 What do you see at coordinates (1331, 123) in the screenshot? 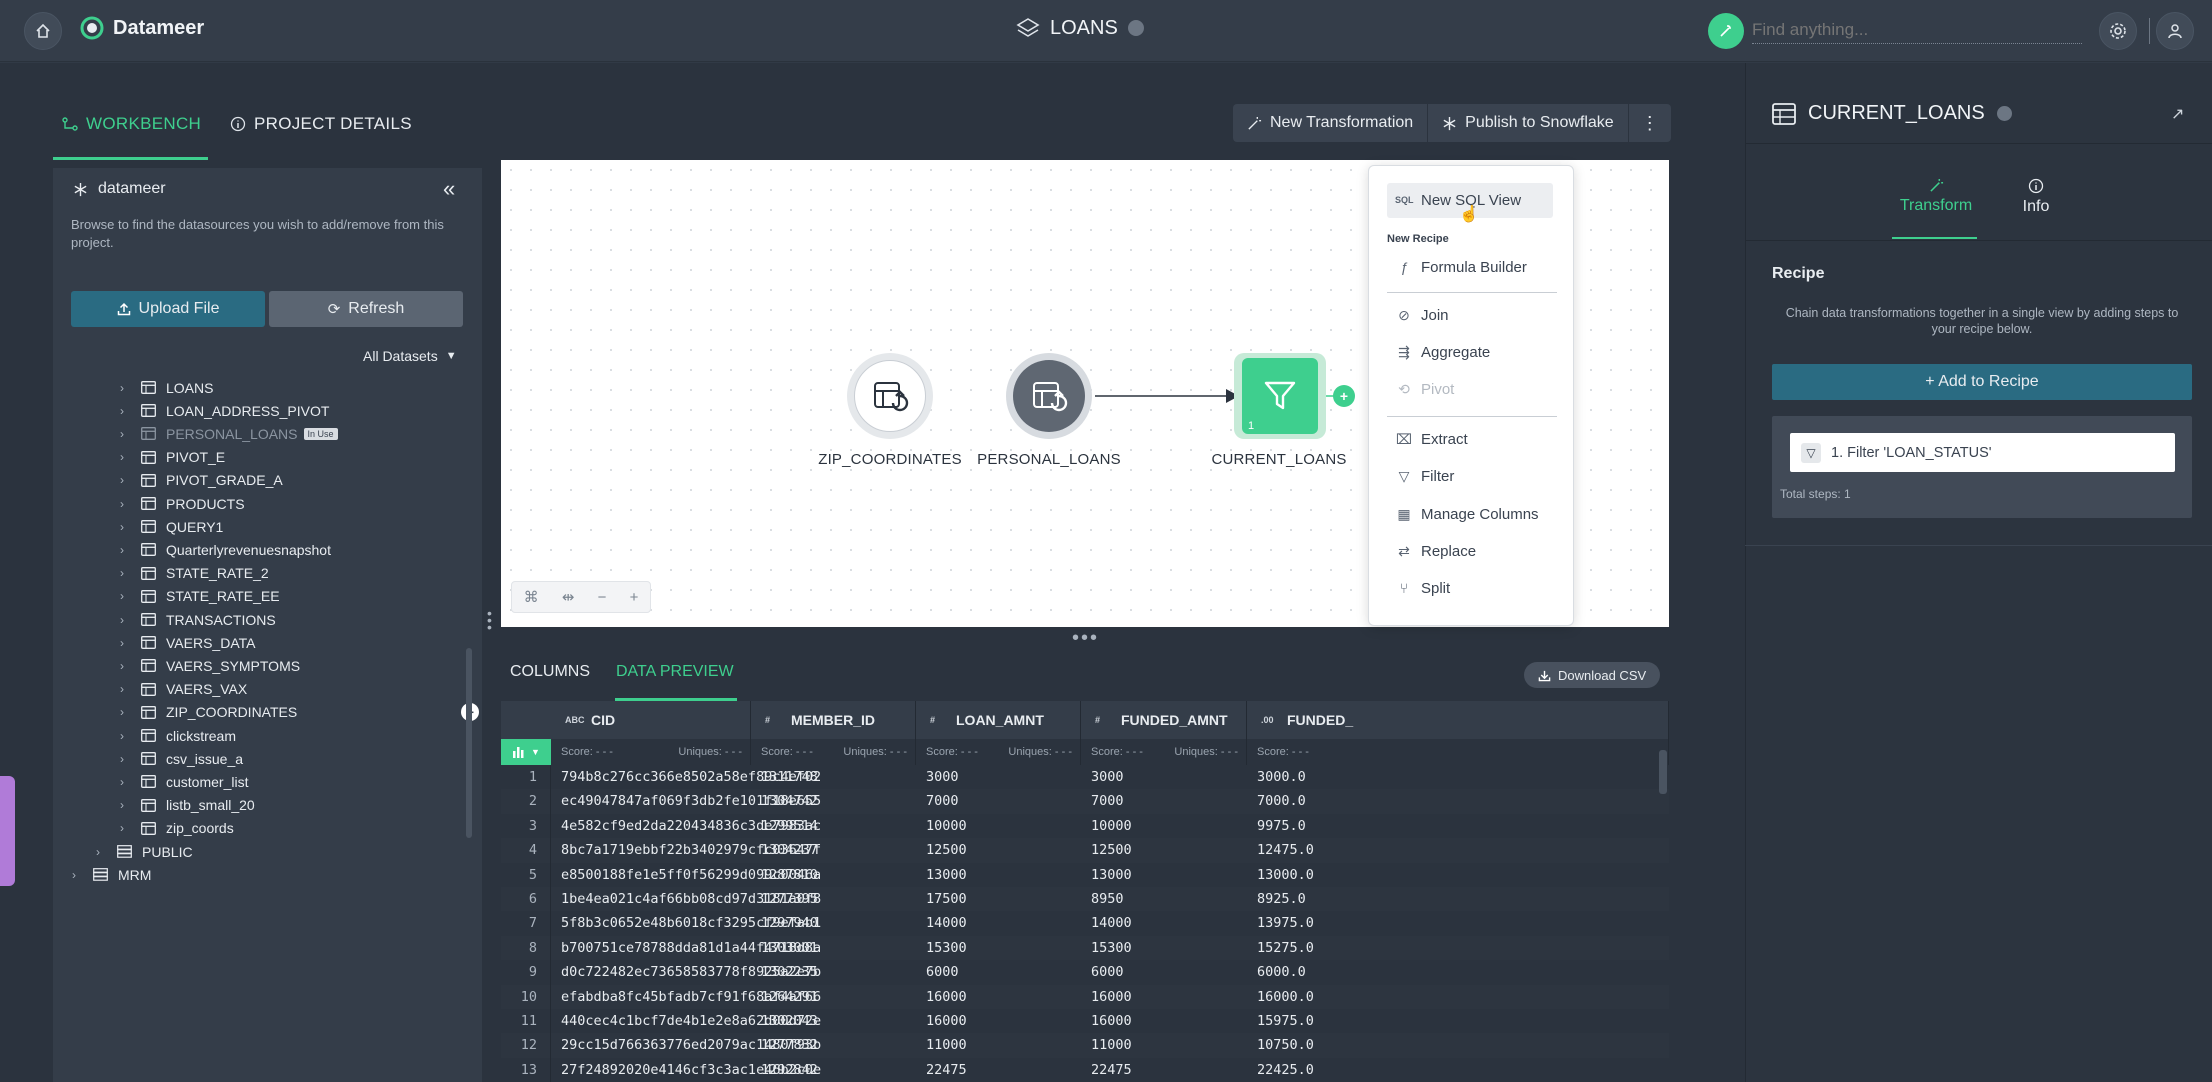
I see `new-transformation-button: New Transformation` at bounding box center [1331, 123].